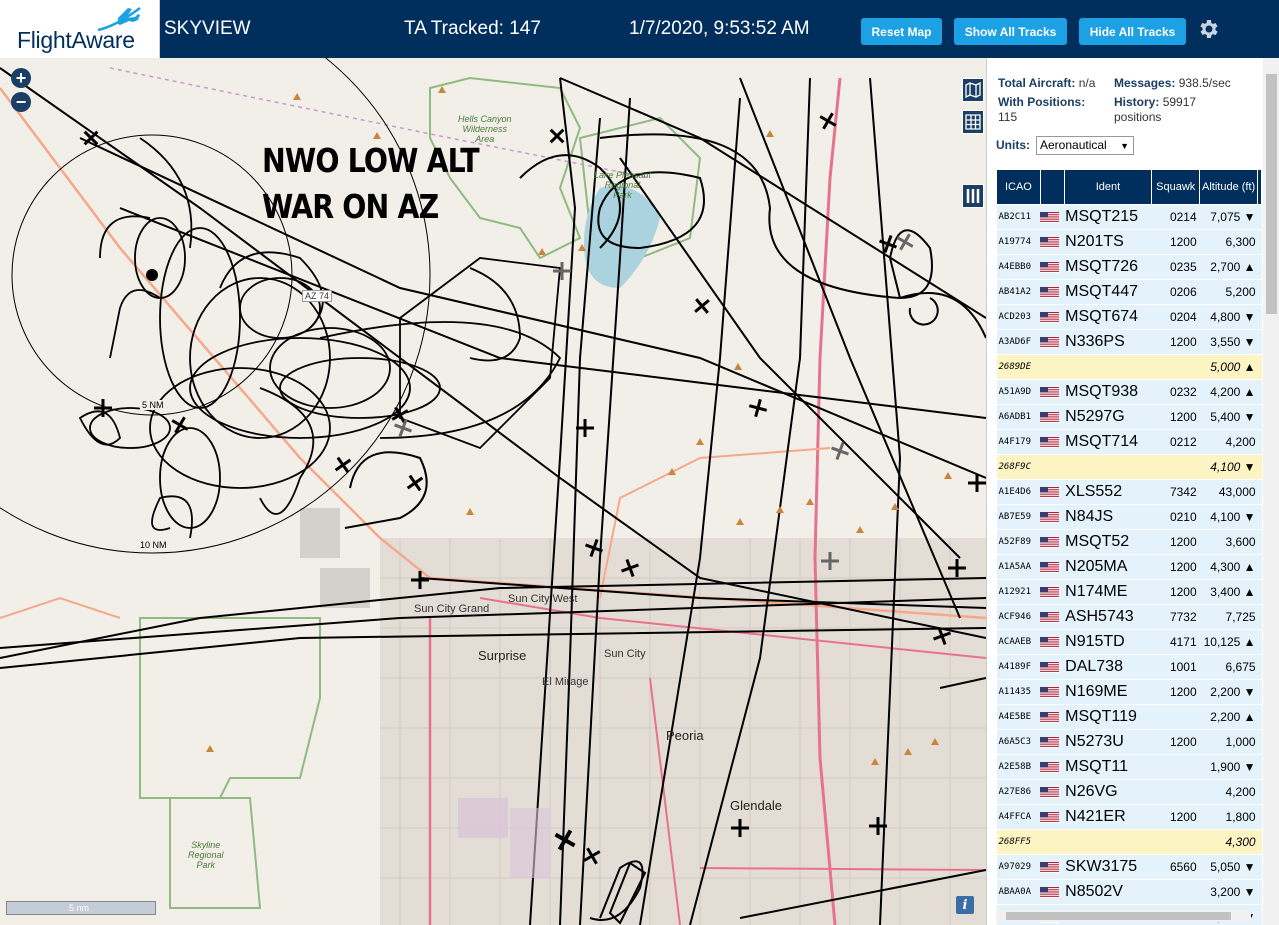 The image size is (1279, 925). I want to click on cell-icao: A4E5BE, so click(1018, 717).